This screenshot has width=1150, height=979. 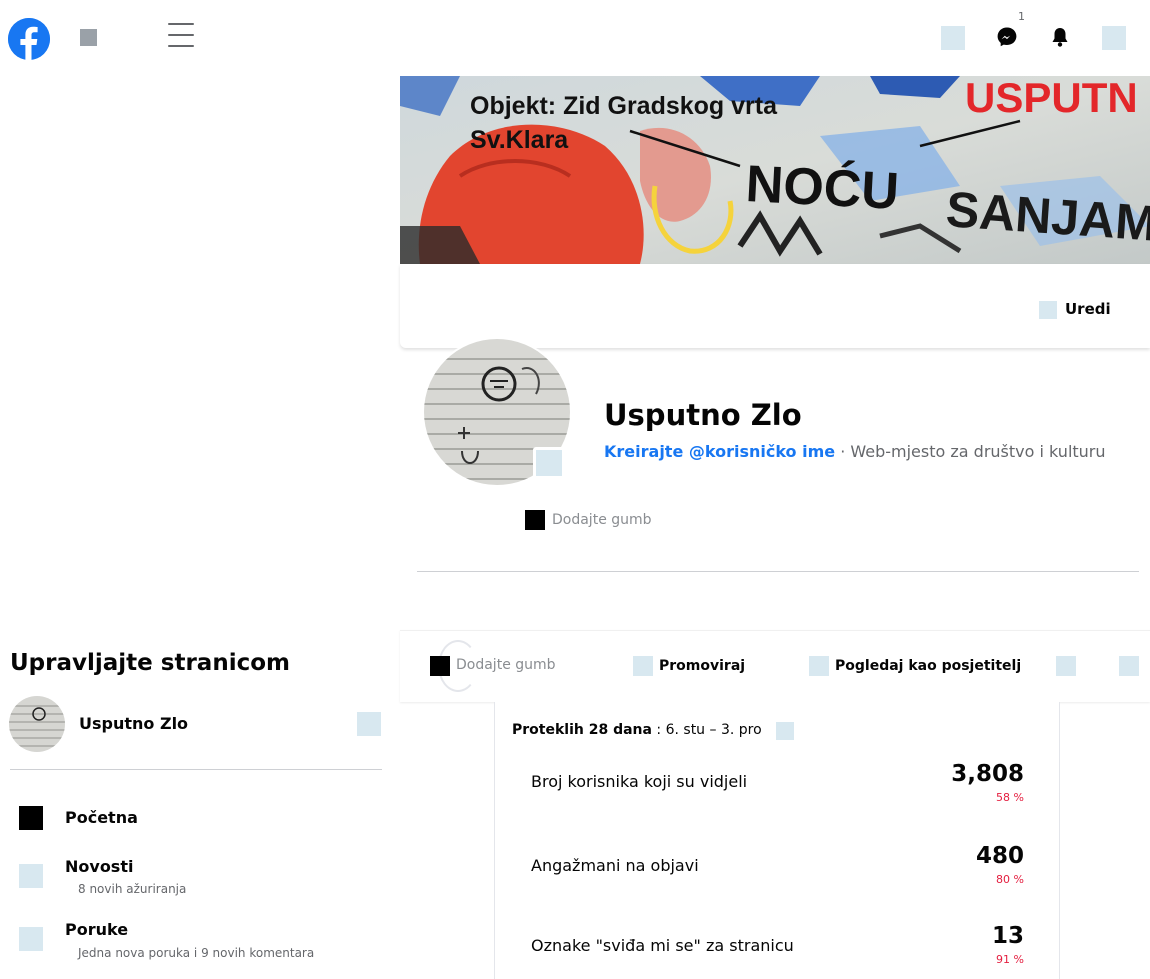 I want to click on hamburger-menu-icon, so click(x=181, y=37).